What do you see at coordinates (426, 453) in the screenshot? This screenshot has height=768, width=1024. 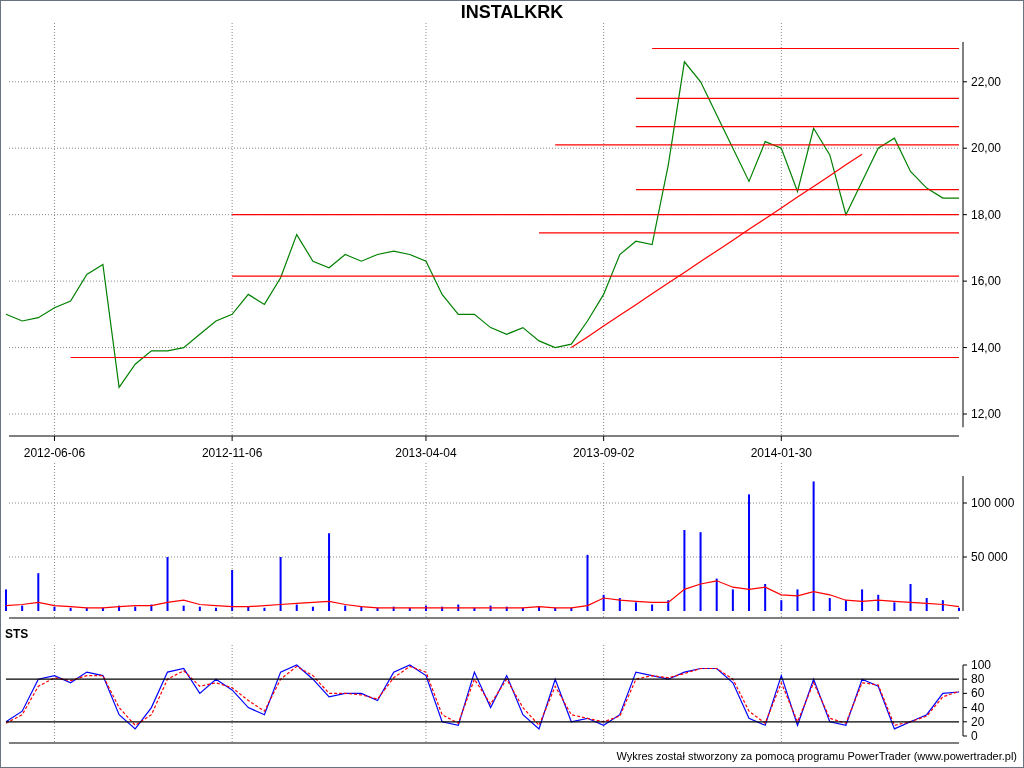 I see `date-label: 2013-04-04` at bounding box center [426, 453].